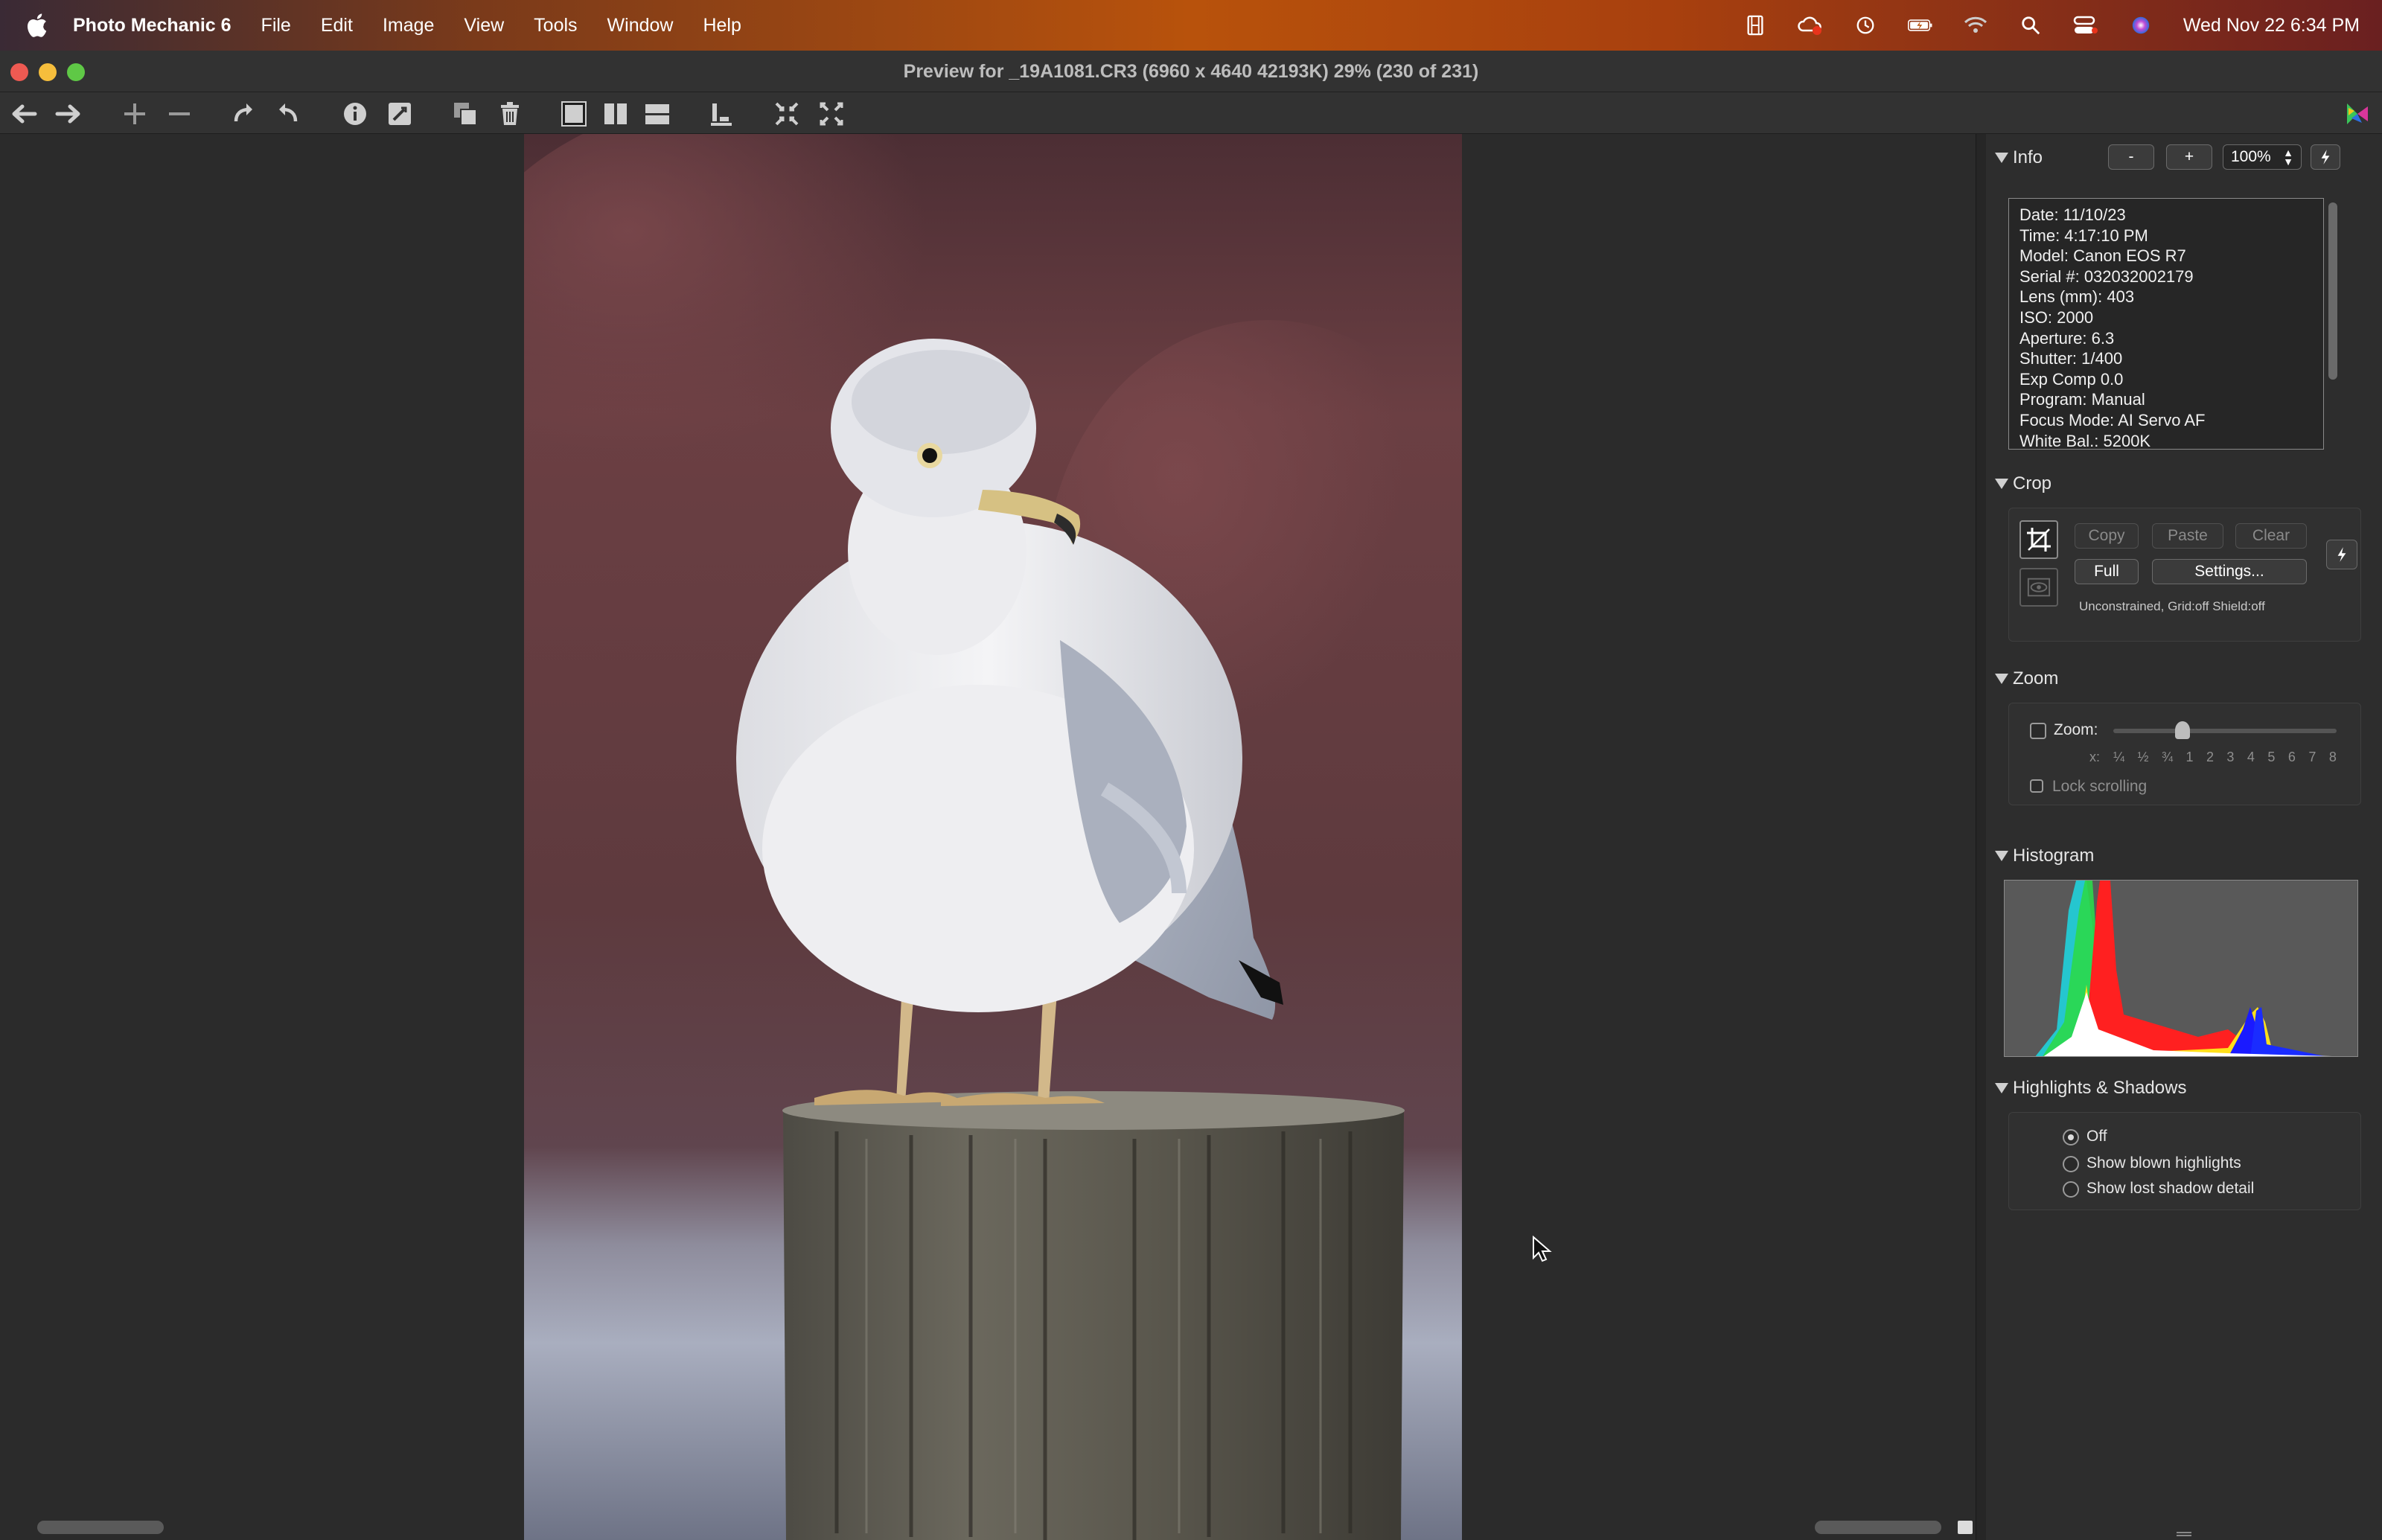 The image size is (2382, 1540). Describe the element at coordinates (2131, 157) in the screenshot. I see `info-zoom-out-button: -` at that location.